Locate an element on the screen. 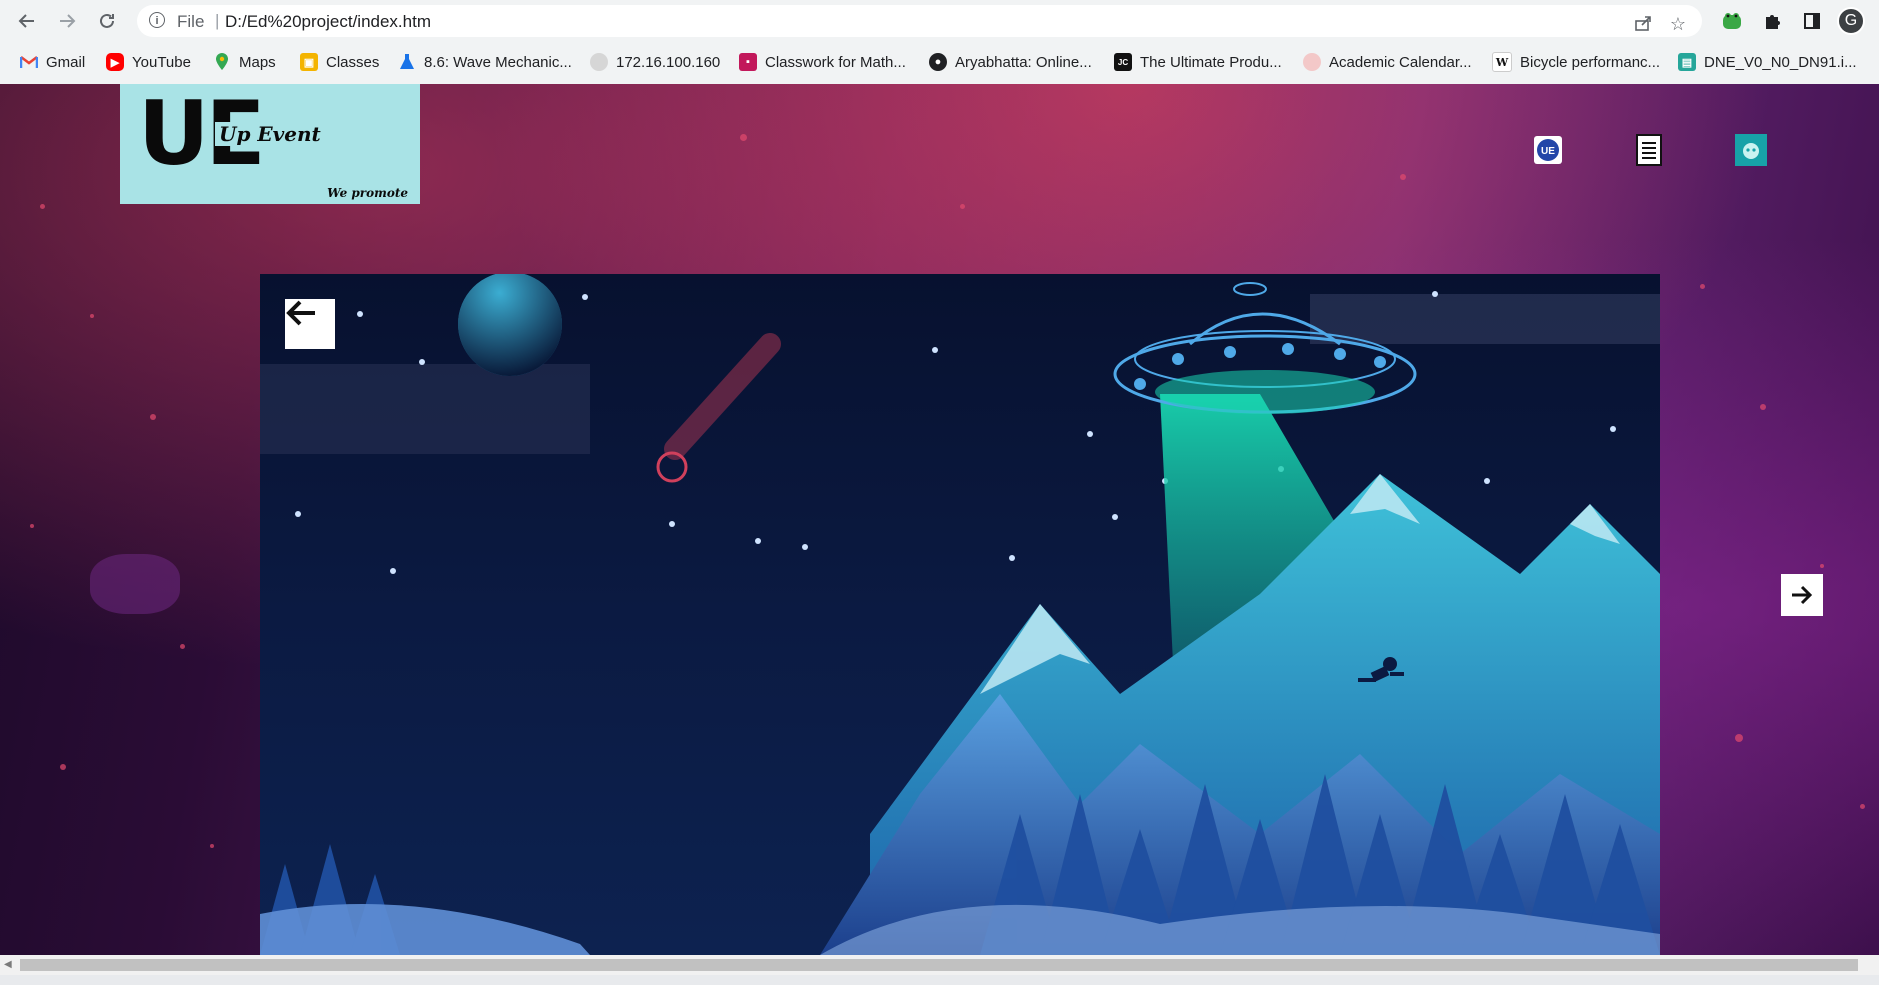 Image resolution: width=1879 pixels, height=985 pixels. bookmark-label: YouTube is located at coordinates (161, 62).